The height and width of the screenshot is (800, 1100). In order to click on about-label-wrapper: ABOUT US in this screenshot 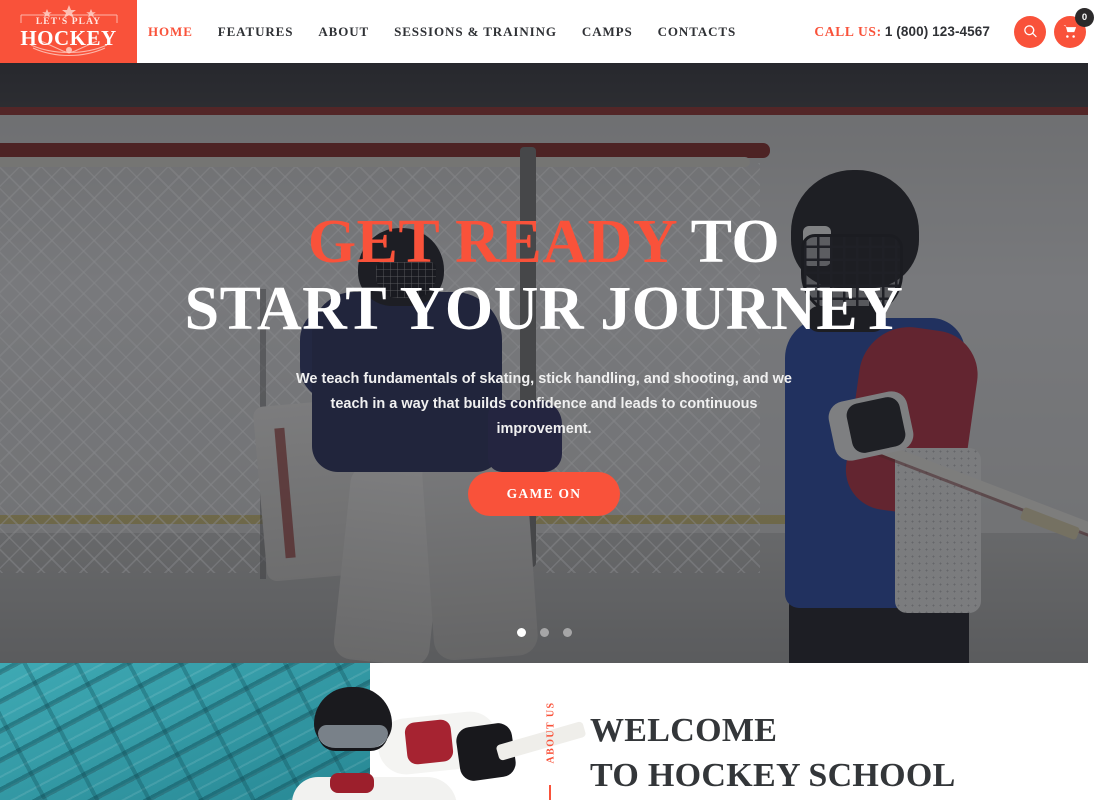, I will do `click(550, 747)`.